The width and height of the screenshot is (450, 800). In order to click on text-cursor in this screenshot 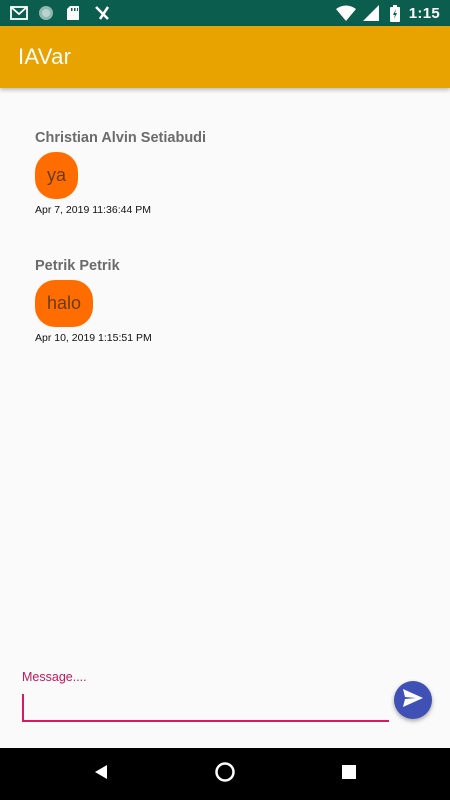, I will do `click(23, 707)`.